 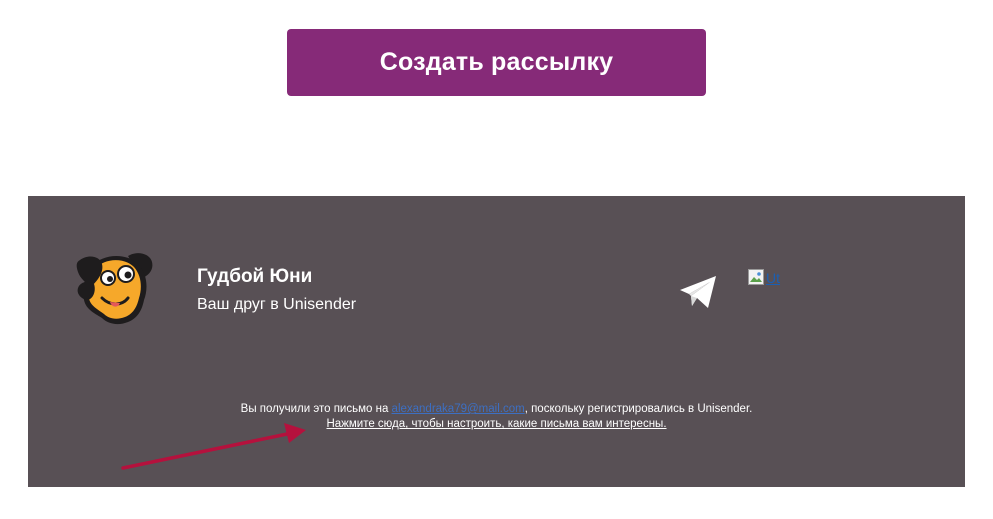 I want to click on broken-image-alt: Ut, so click(x=773, y=278).